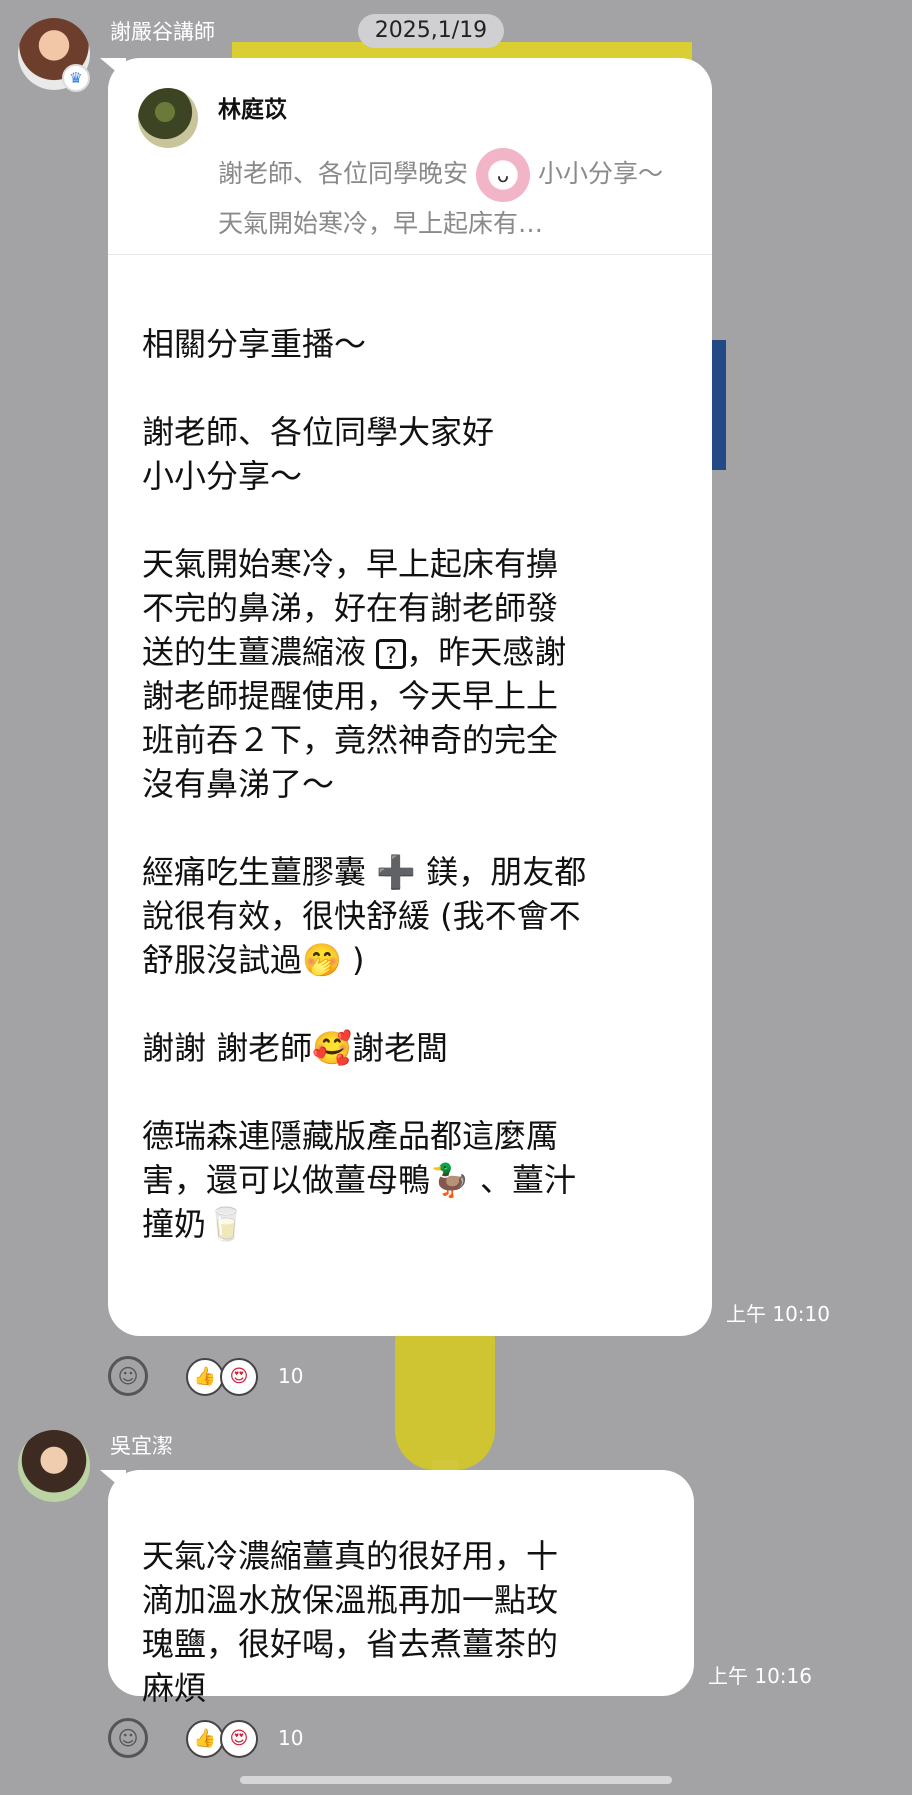 Image resolution: width=912 pixels, height=1795 pixels. I want to click on flower-sticker-icon: ᴗ, so click(503, 175).